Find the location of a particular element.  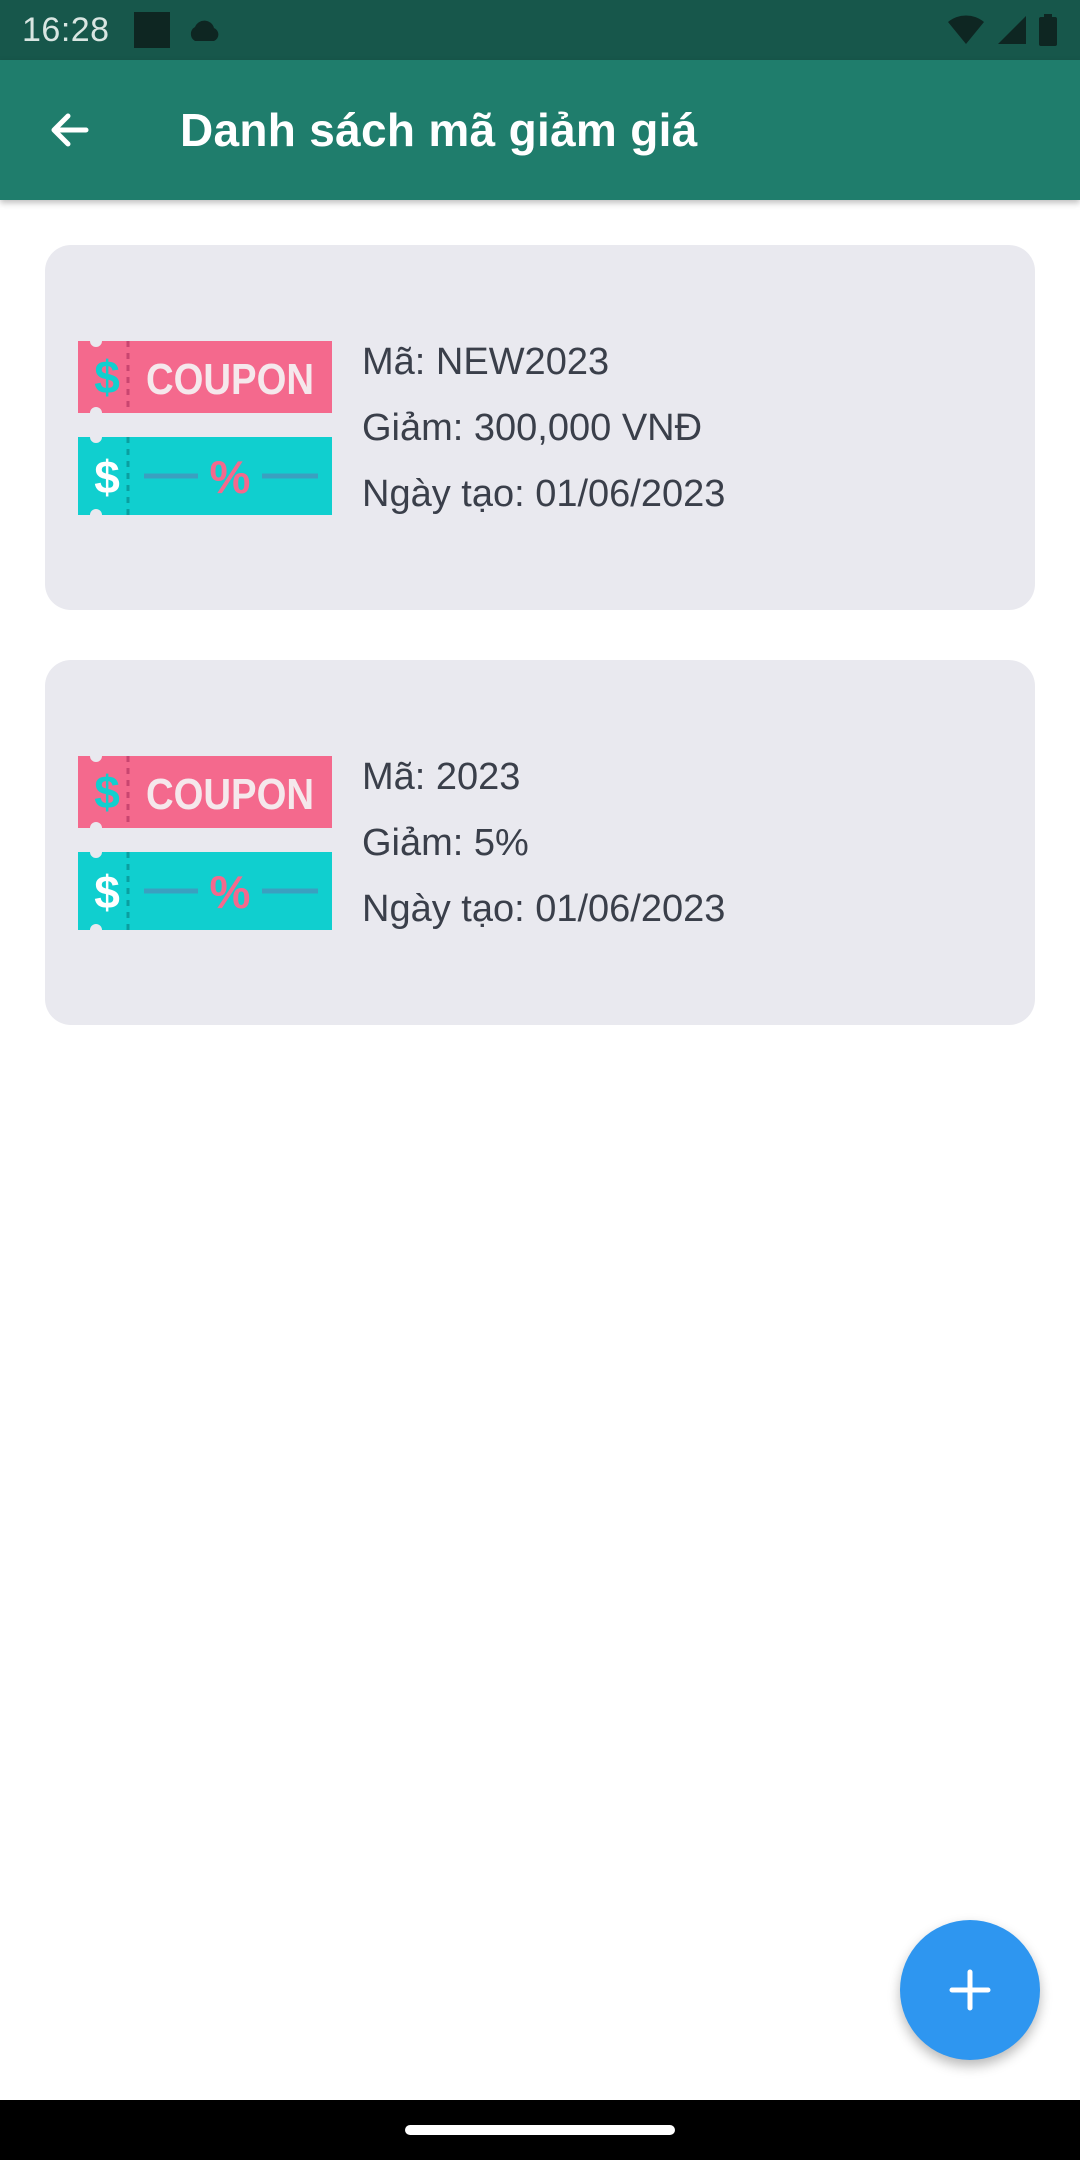

coupon-discount: Giảm: 5% is located at coordinates (445, 842).